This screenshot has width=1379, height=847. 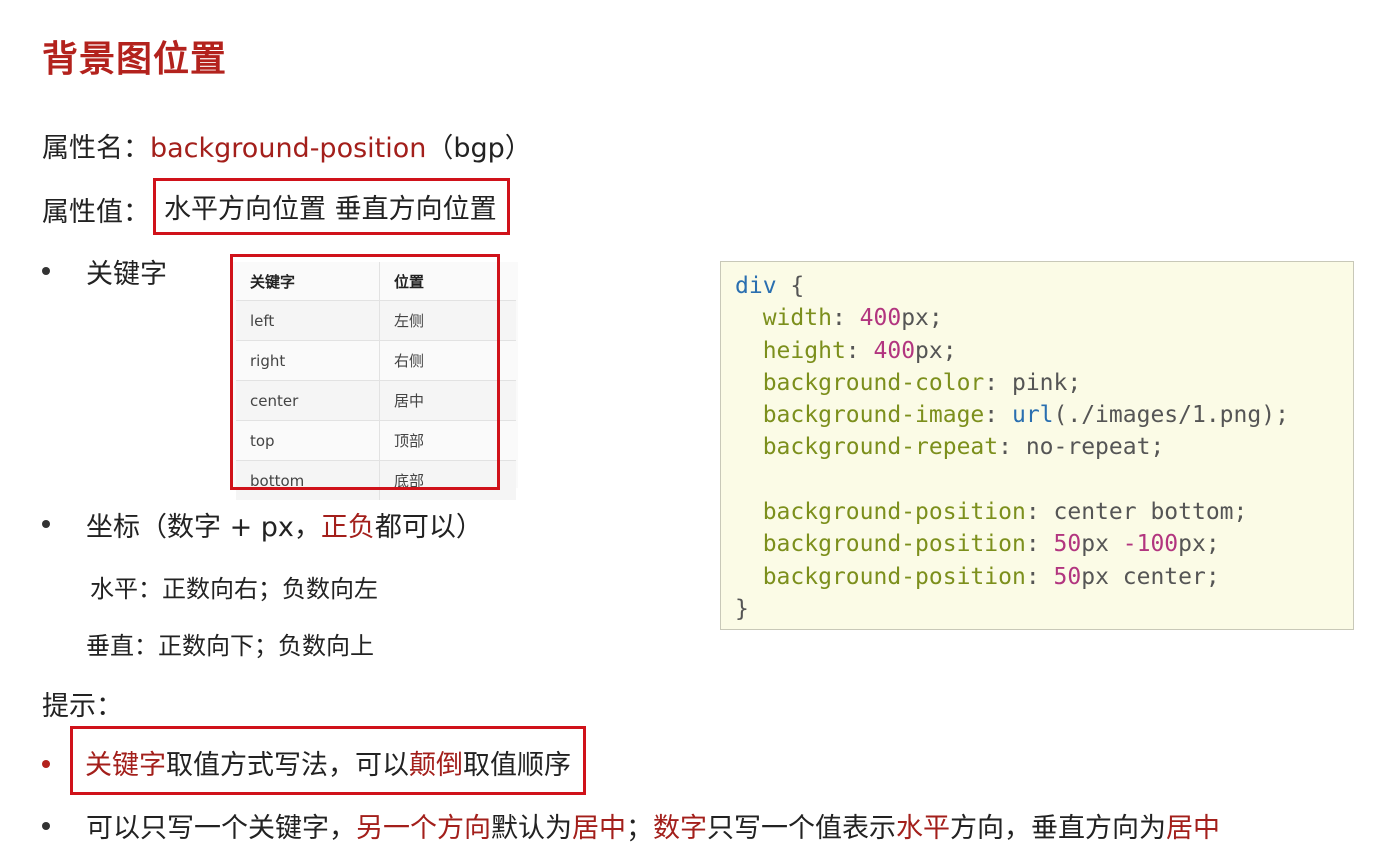 What do you see at coordinates (639, 828) in the screenshot?
I see `tip2-sep: ；` at bounding box center [639, 828].